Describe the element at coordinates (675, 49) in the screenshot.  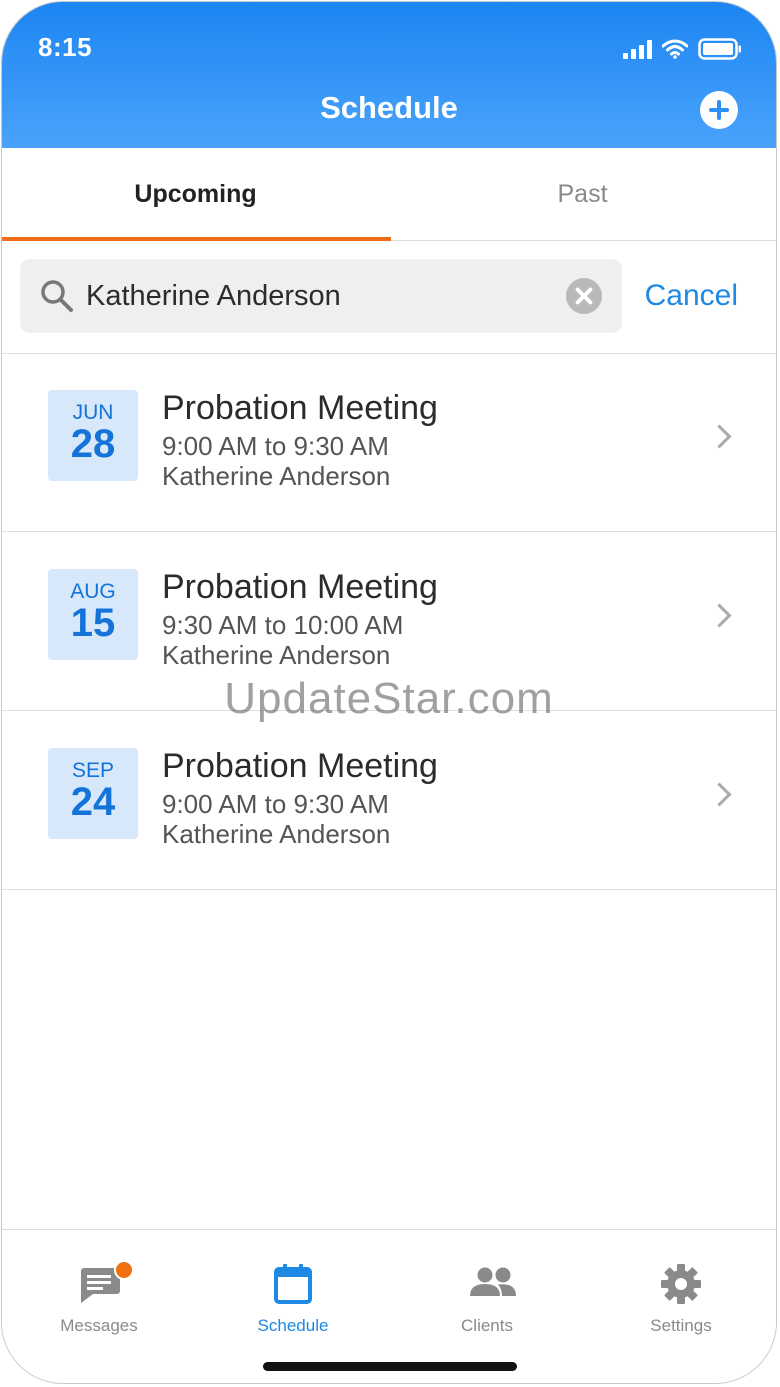
I see `wifi-icon` at that location.